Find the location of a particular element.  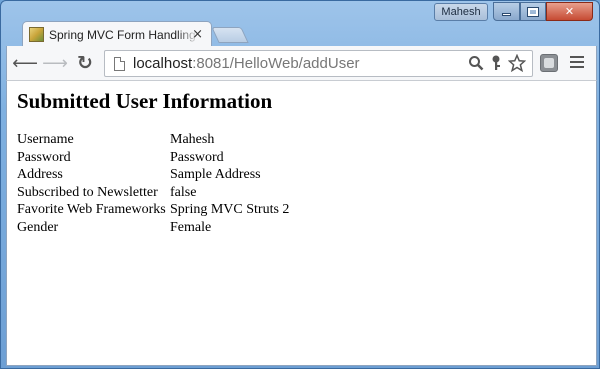

table-row: Username Mahesh is located at coordinates (153, 140).